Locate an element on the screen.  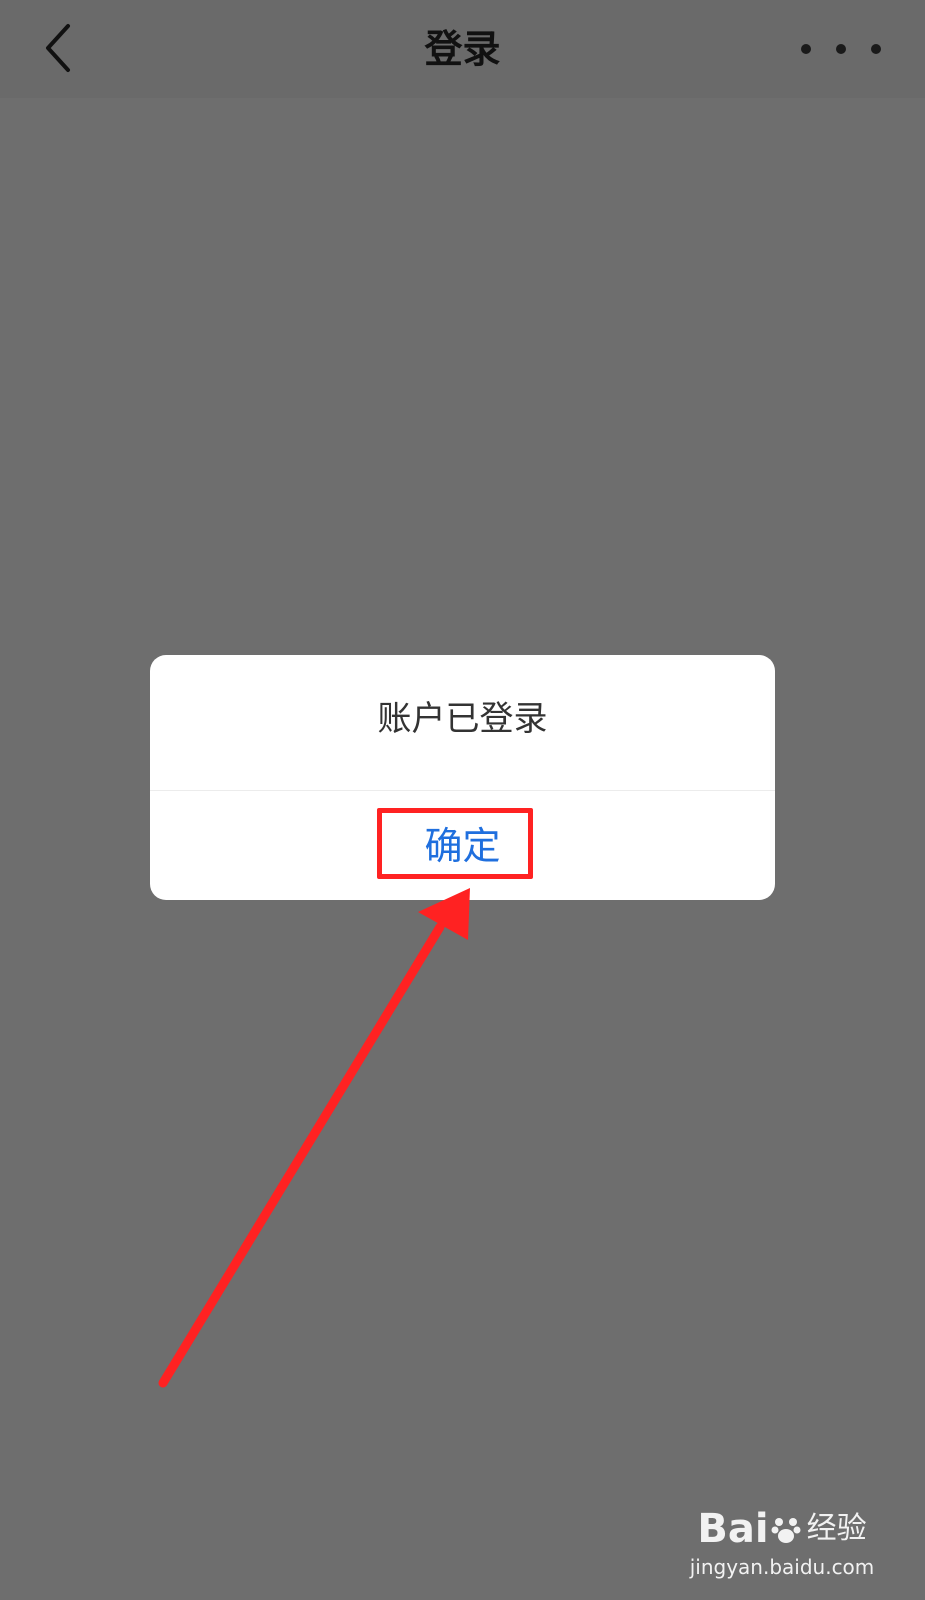
watermark-logo-prefix: Bai is located at coordinates (733, 1529).